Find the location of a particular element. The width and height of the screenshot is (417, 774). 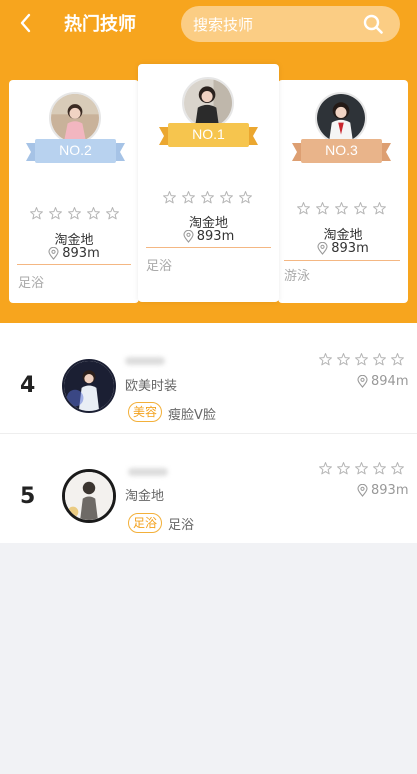

distance: 894m is located at coordinates (382, 381).